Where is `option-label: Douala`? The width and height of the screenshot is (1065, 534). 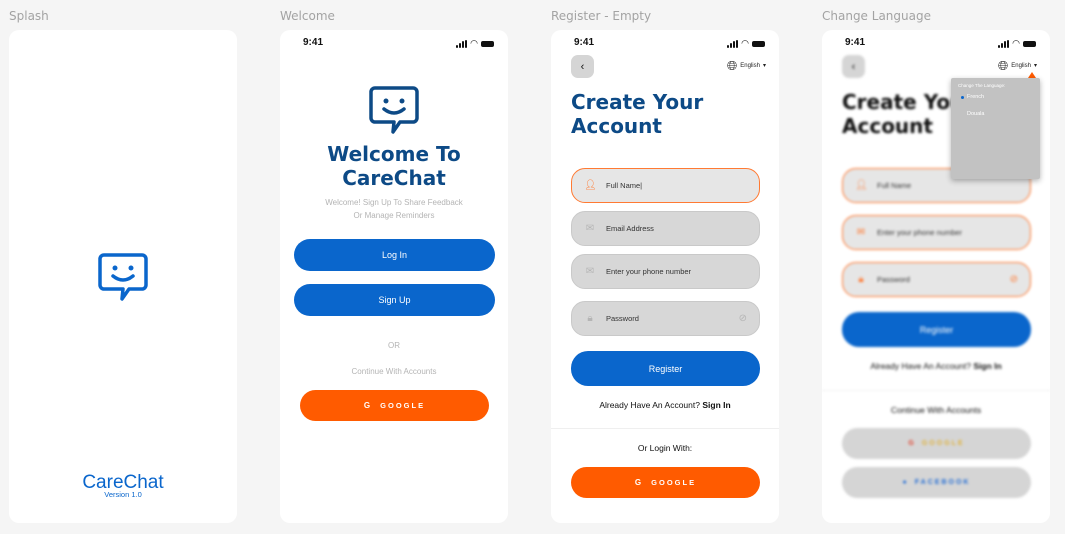 option-label: Douala is located at coordinates (976, 114).